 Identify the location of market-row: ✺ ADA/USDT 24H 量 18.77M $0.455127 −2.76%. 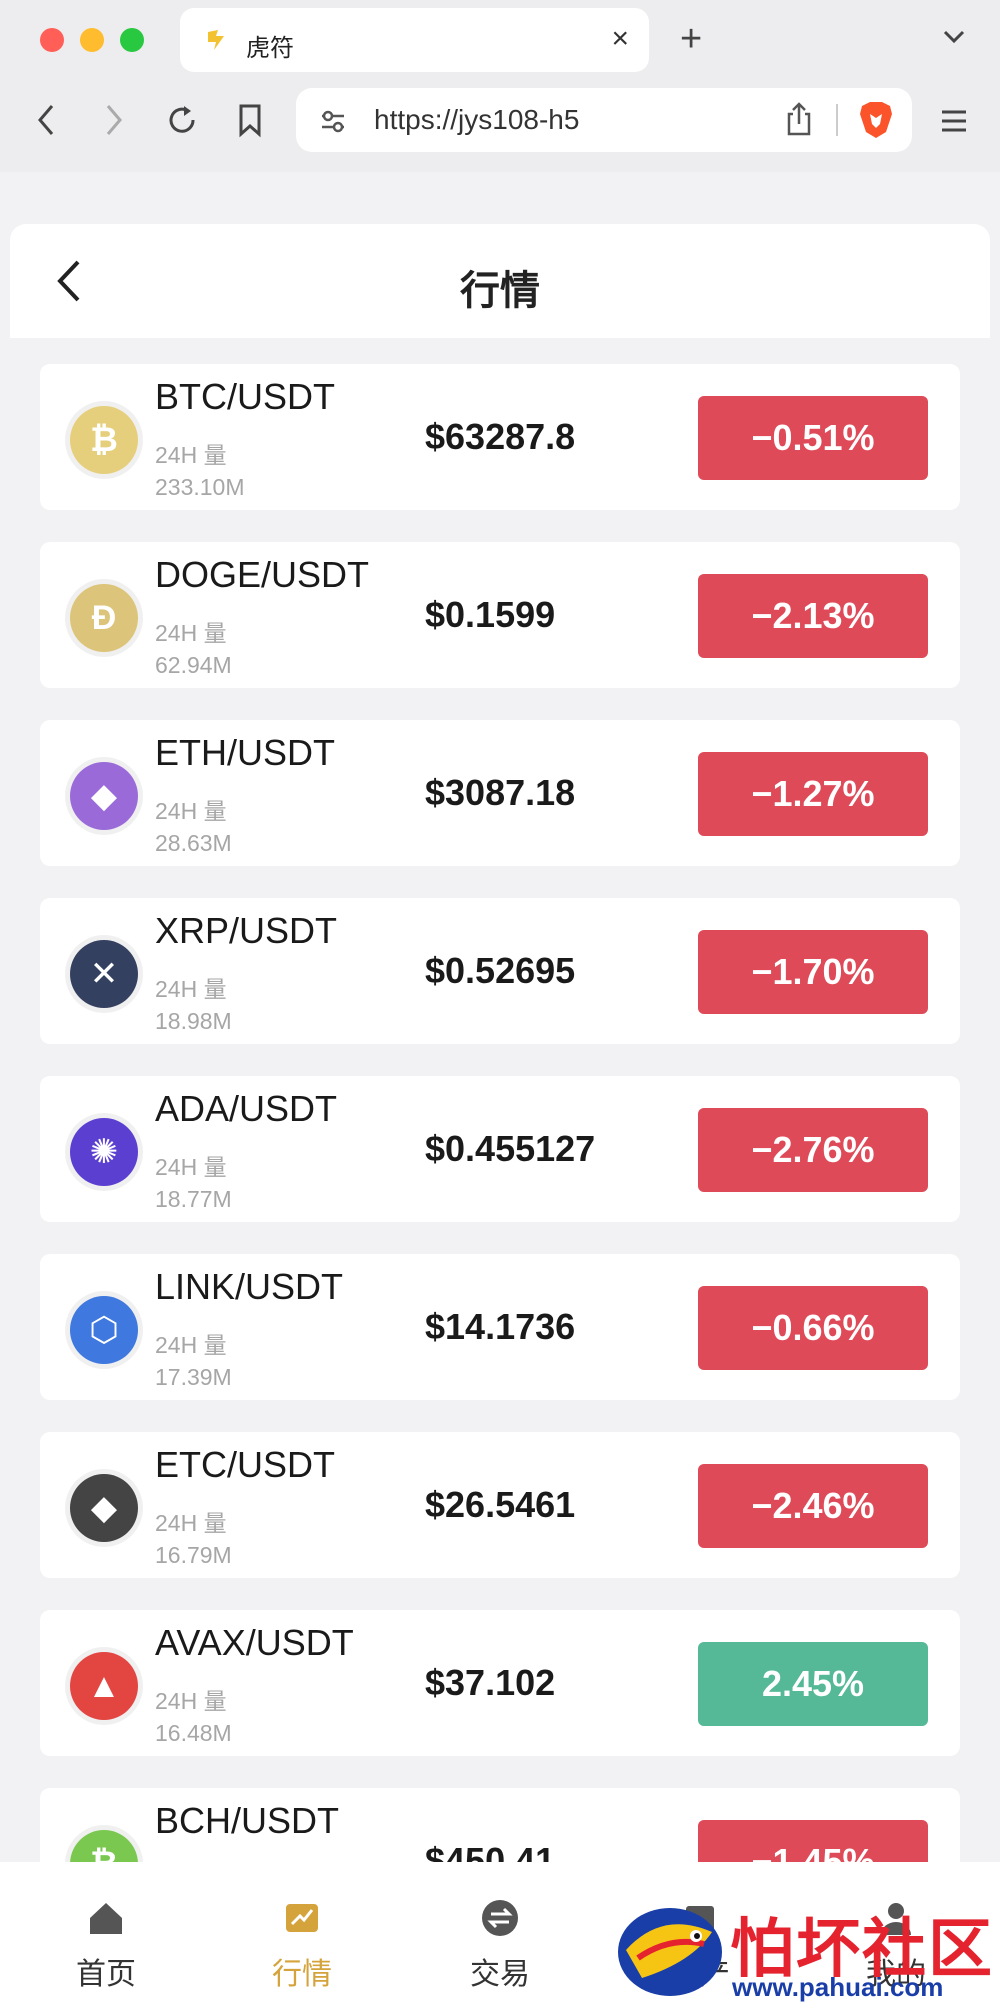
(500, 1149).